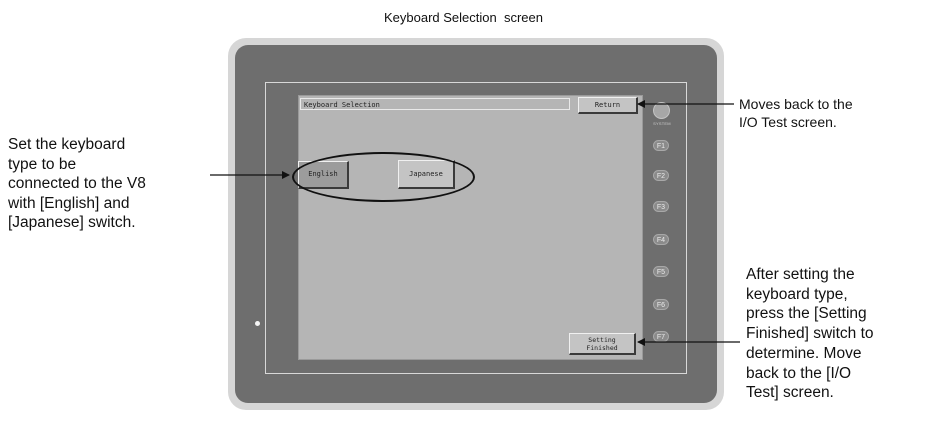  What do you see at coordinates (788, 121) in the screenshot?
I see `note-line: I/O Test screen.` at bounding box center [788, 121].